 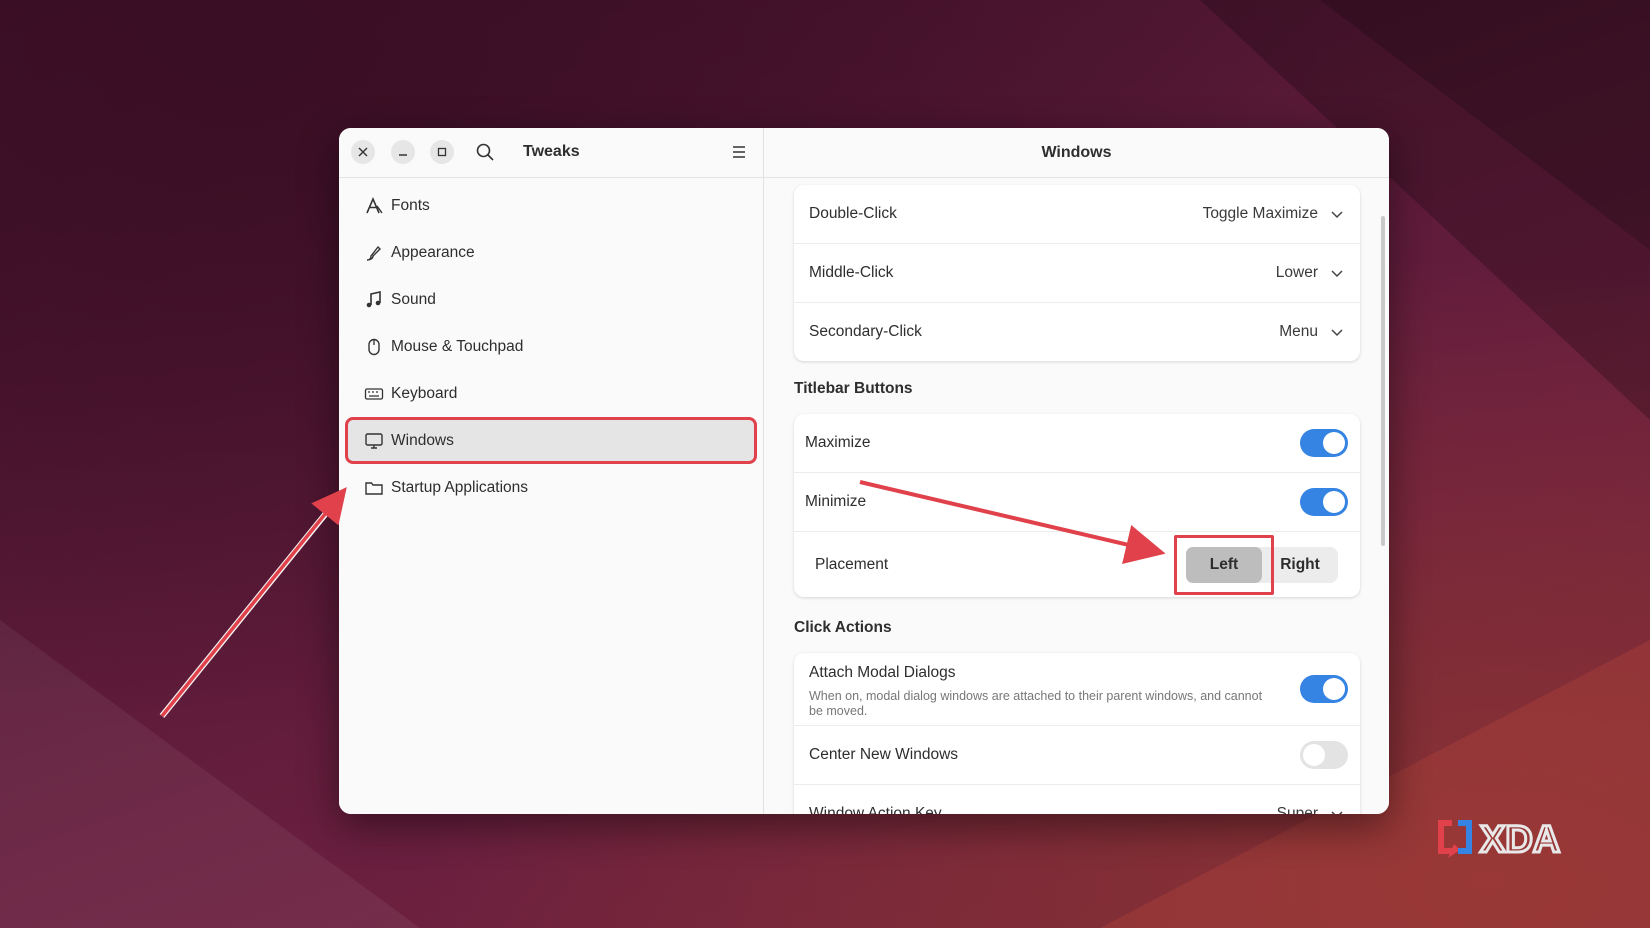 What do you see at coordinates (851, 272) in the screenshot?
I see `middle-click-label: Middle-Click` at bounding box center [851, 272].